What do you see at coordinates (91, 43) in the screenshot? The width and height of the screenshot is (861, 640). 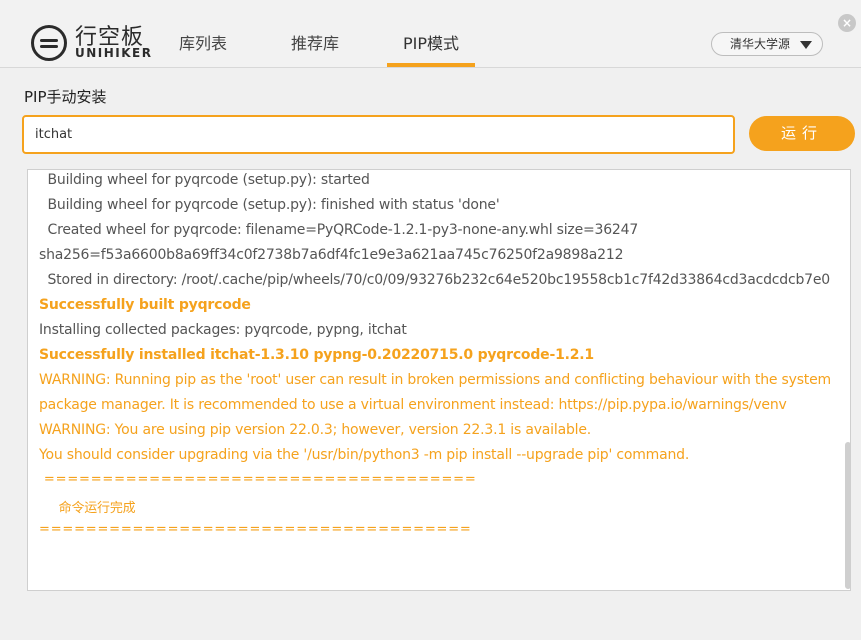 I see `unihiker-logo: 行空板 UNIHIKER` at bounding box center [91, 43].